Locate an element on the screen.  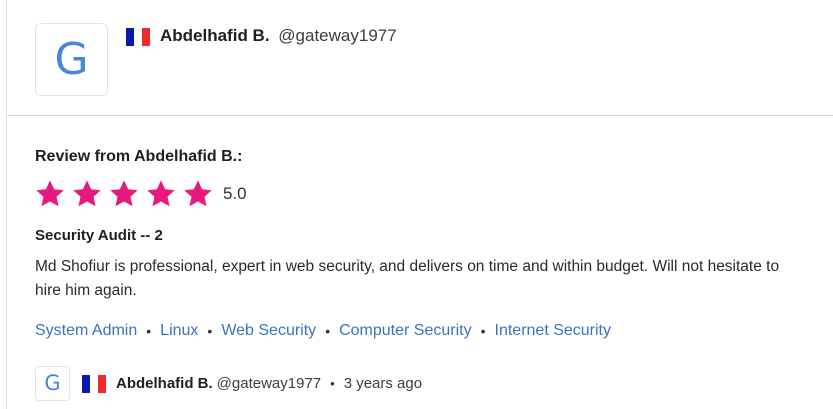
skill-link: Web Security is located at coordinates (268, 331).